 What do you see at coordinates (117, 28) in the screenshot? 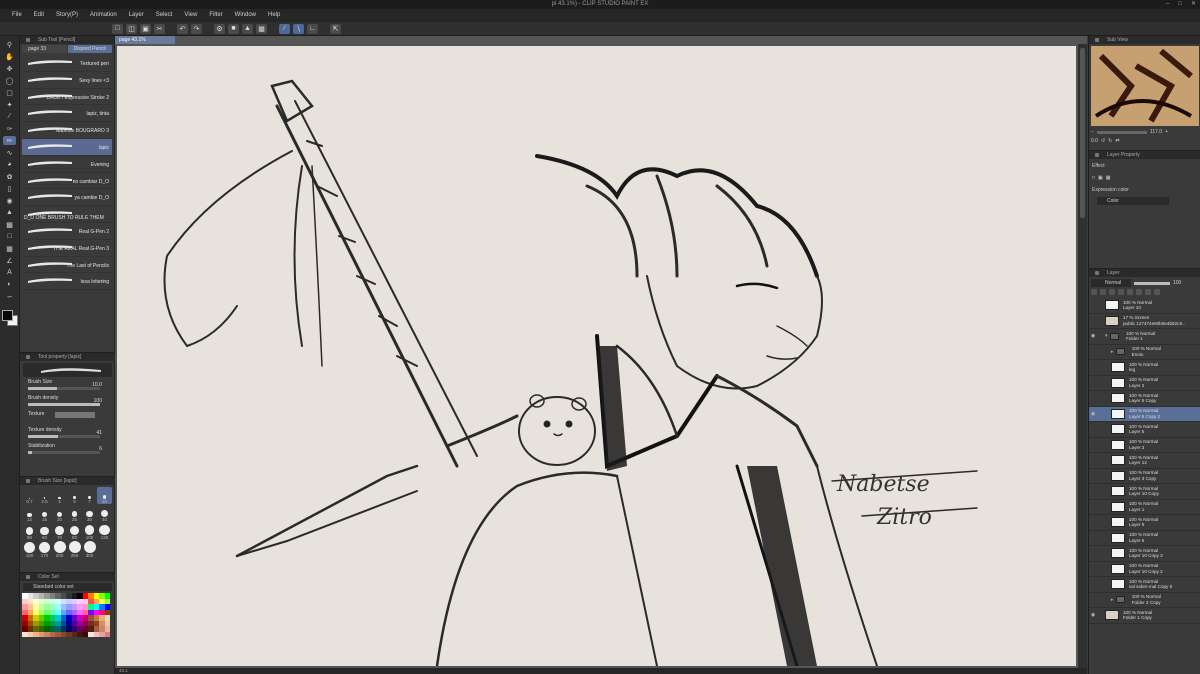
I see `new-file-icon: □` at bounding box center [117, 28].